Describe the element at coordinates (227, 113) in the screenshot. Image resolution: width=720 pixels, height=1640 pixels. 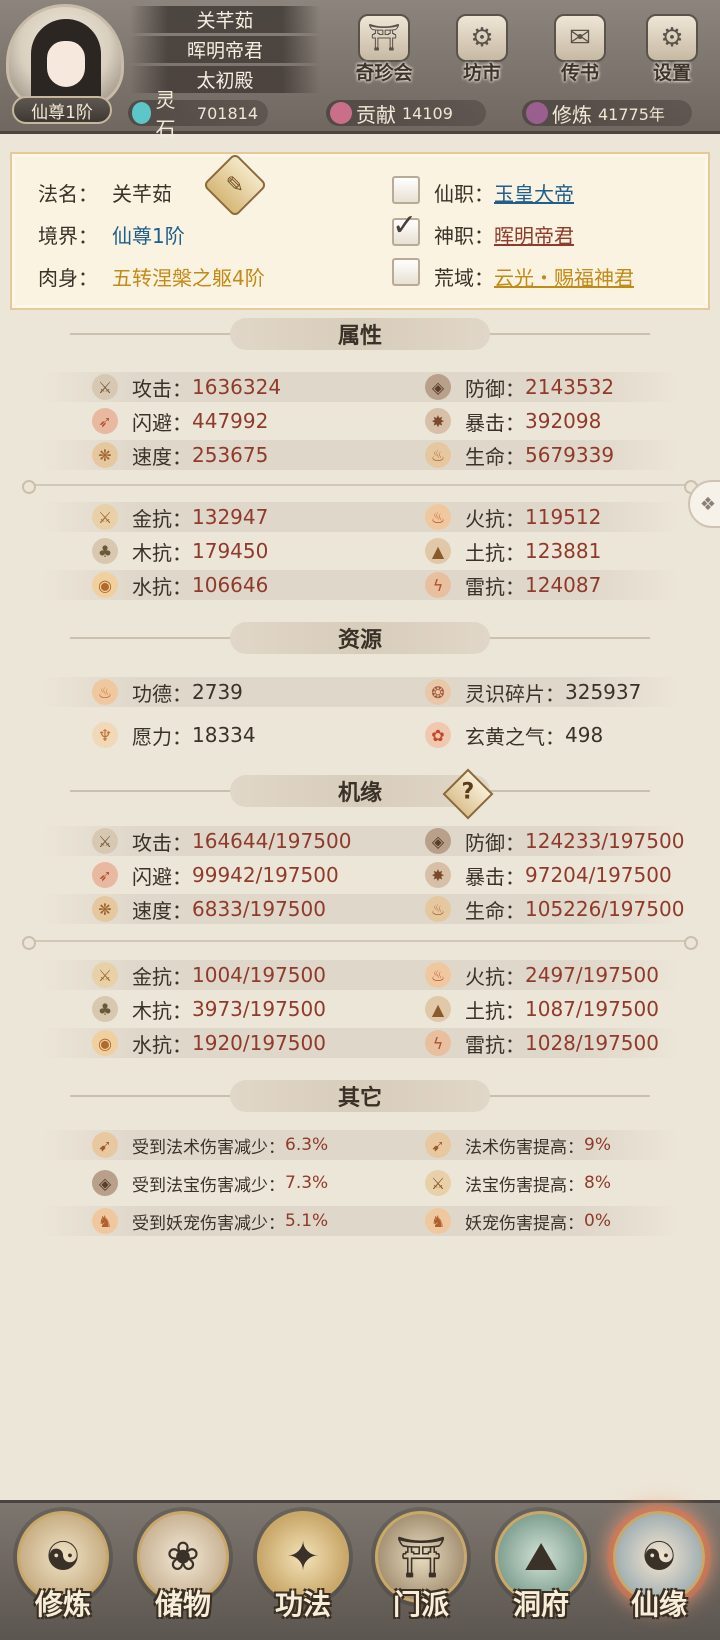
I see `spirit-stone-value: 701814` at that location.